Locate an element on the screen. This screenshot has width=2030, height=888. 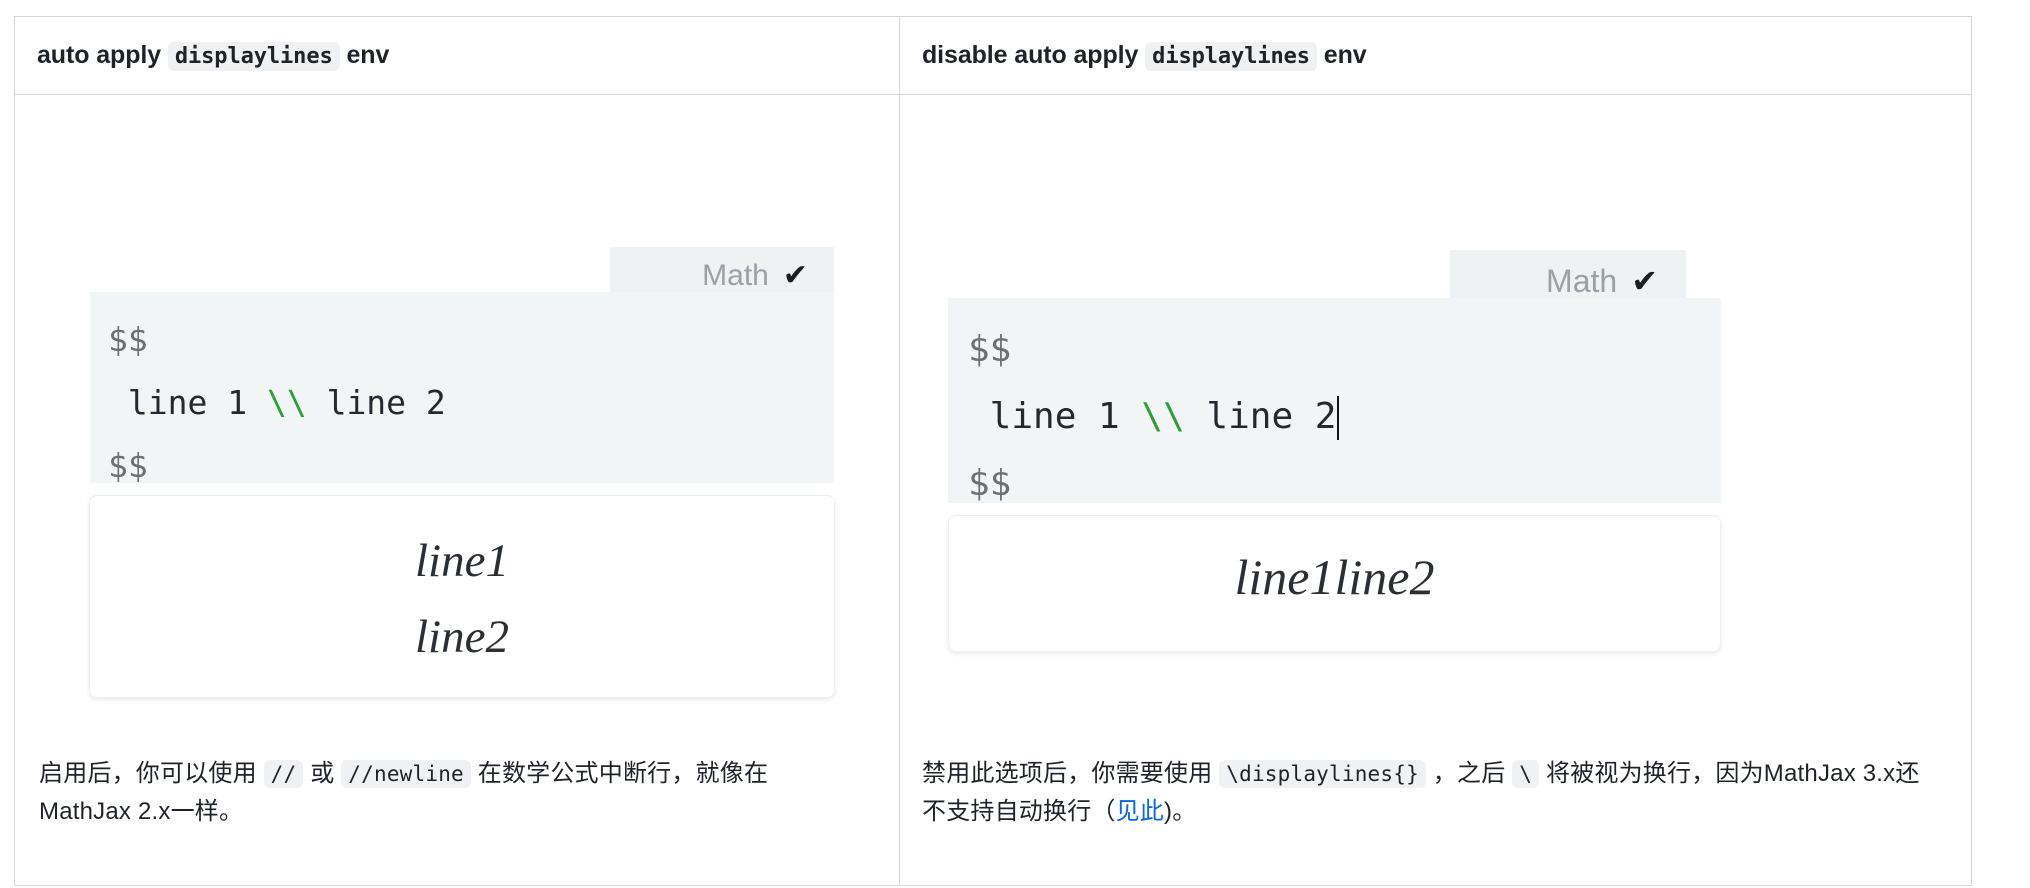
header-text-pre: disable auto apply is located at coordinates (1030, 55).